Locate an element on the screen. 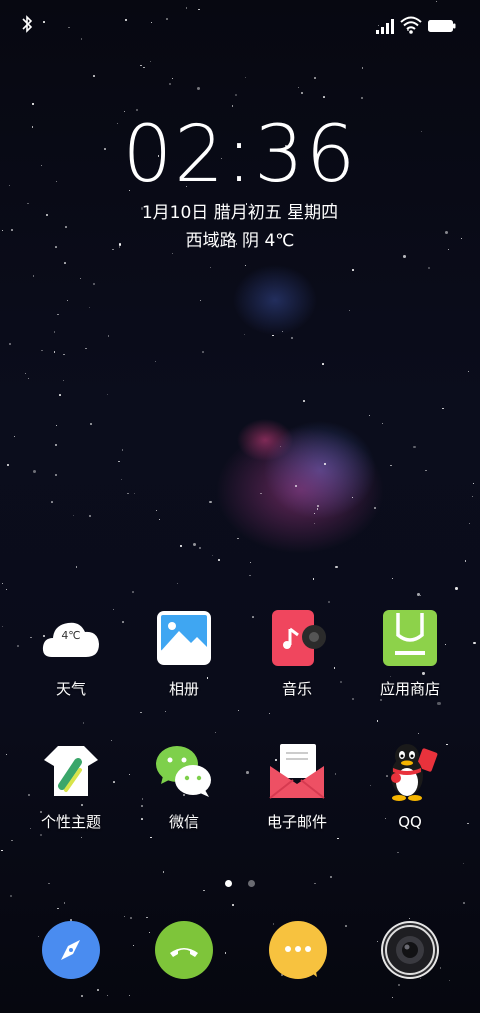 The image size is (480, 1013). app-label: 应用商店 is located at coordinates (409, 689).